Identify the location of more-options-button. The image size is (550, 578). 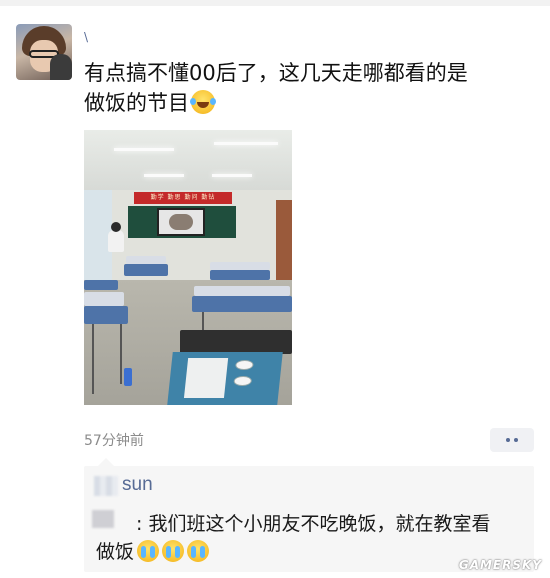
(512, 440).